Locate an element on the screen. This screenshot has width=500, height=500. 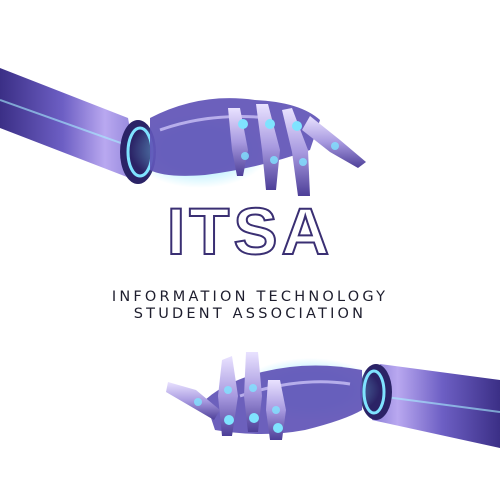
subtitle-line-1: INFORMATION TECHNOLOGY is located at coordinates (250, 297).